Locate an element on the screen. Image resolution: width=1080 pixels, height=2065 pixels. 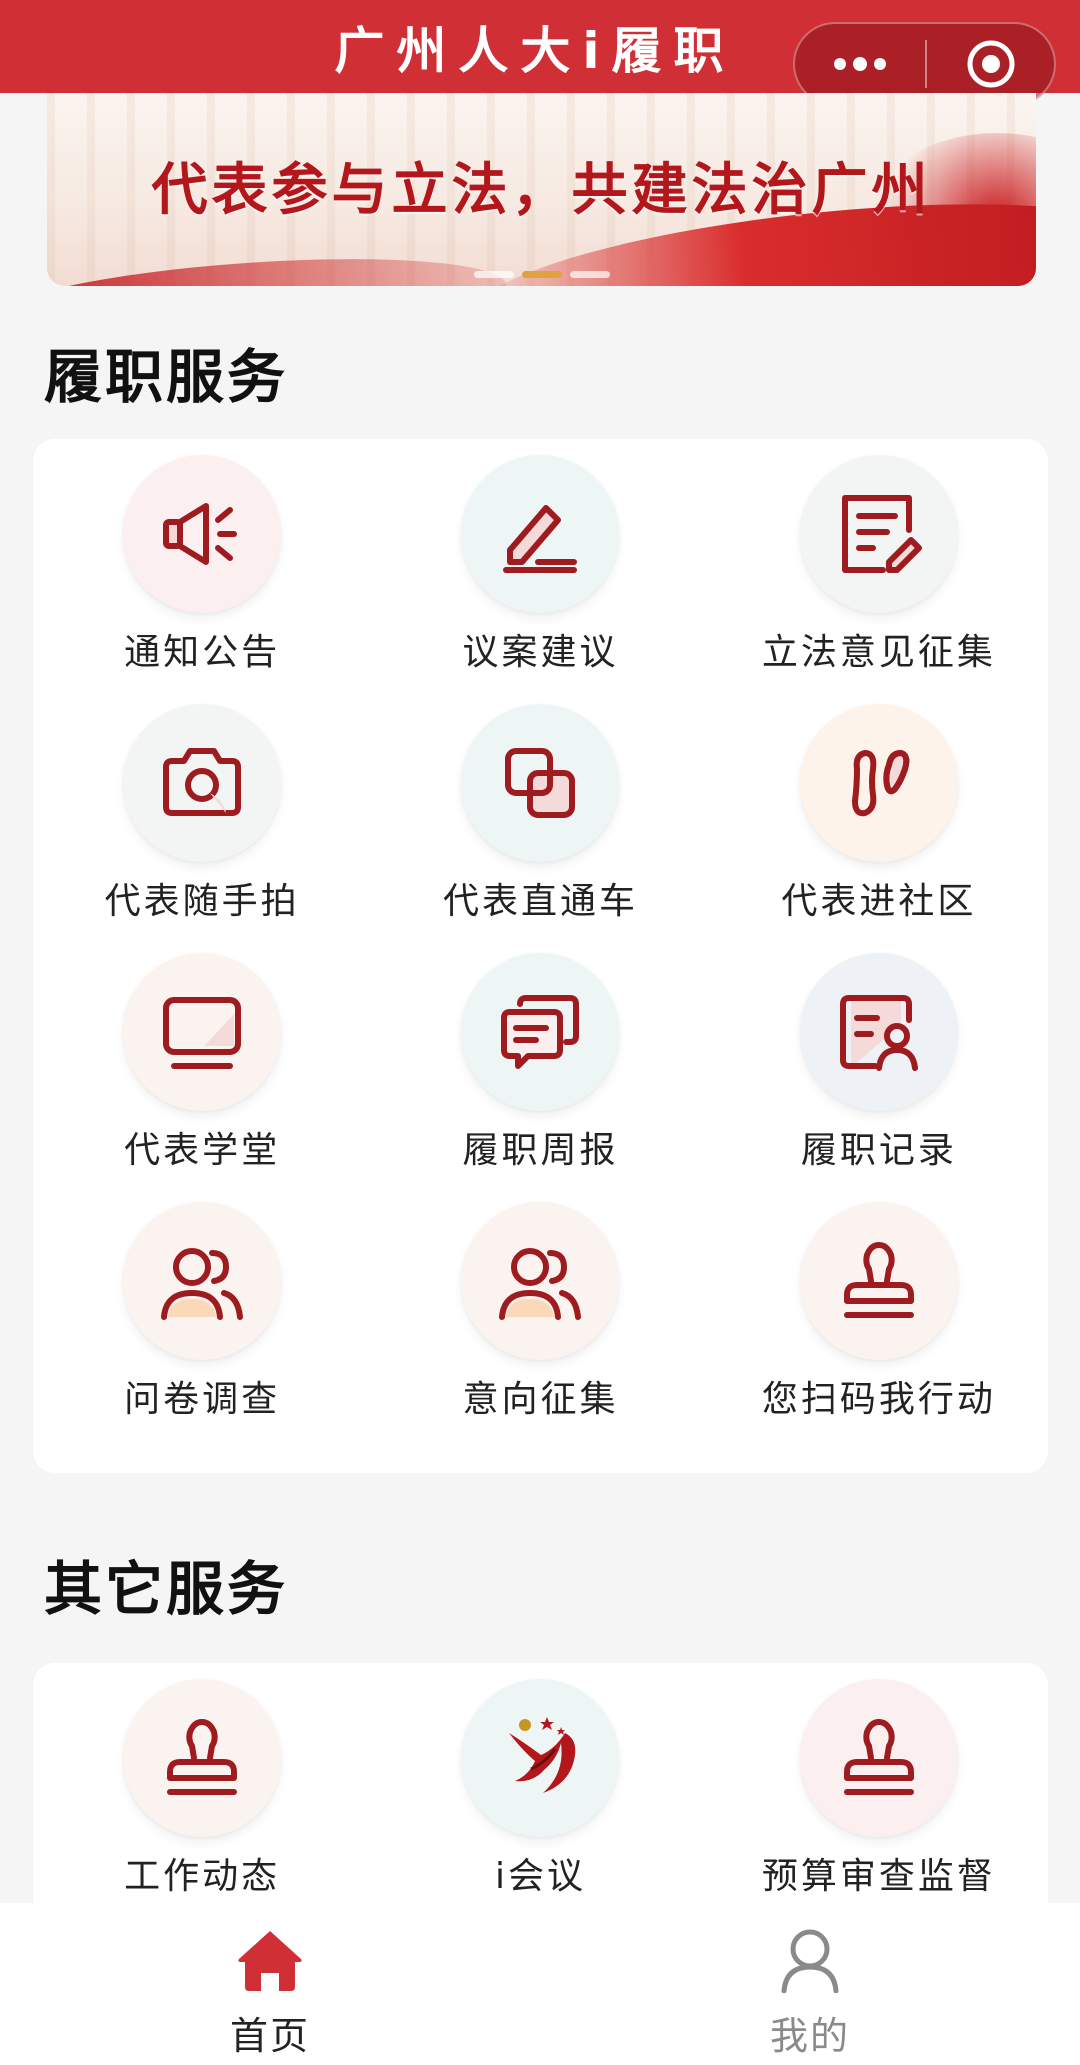
document-edit-icon is located at coordinates (878, 534).